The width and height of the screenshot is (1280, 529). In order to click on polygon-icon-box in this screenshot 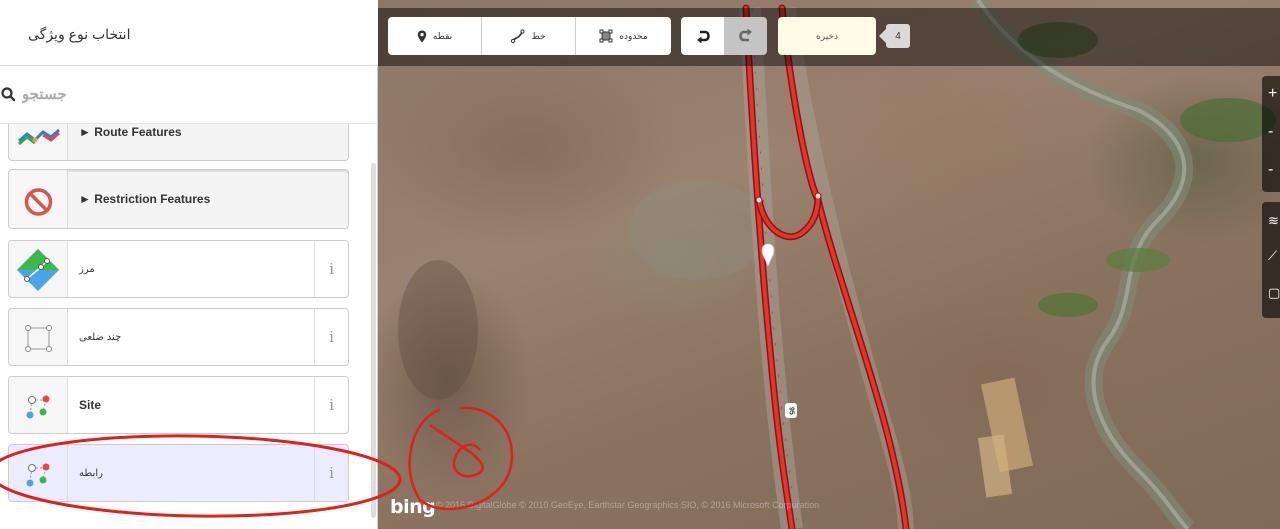, I will do `click(38, 337)`.